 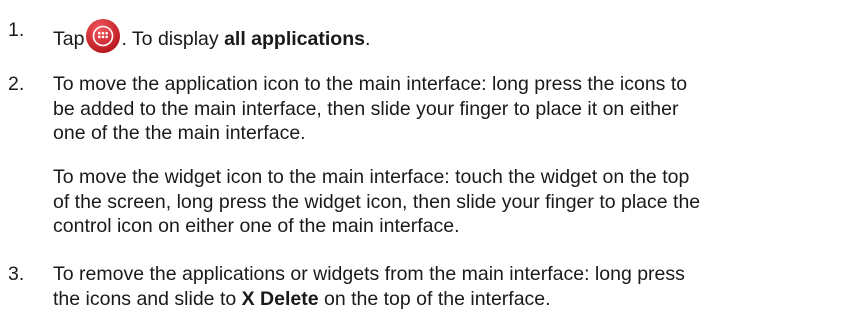 I want to click on step-3-line-2-after: on the top of the interface., so click(x=434, y=298).